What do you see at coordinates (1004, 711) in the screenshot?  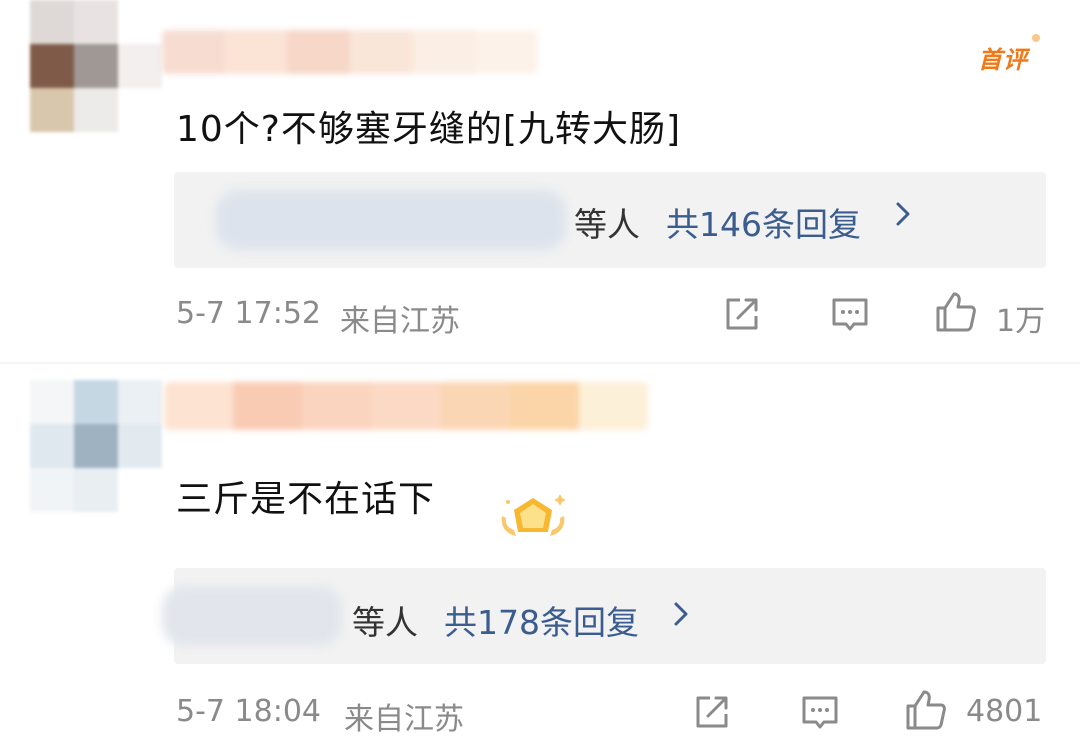 I see `like-count: 4801` at bounding box center [1004, 711].